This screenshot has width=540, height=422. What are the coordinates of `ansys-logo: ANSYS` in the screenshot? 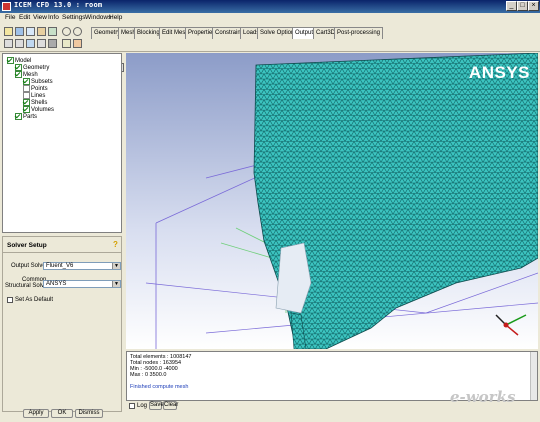 It's located at (499, 72).